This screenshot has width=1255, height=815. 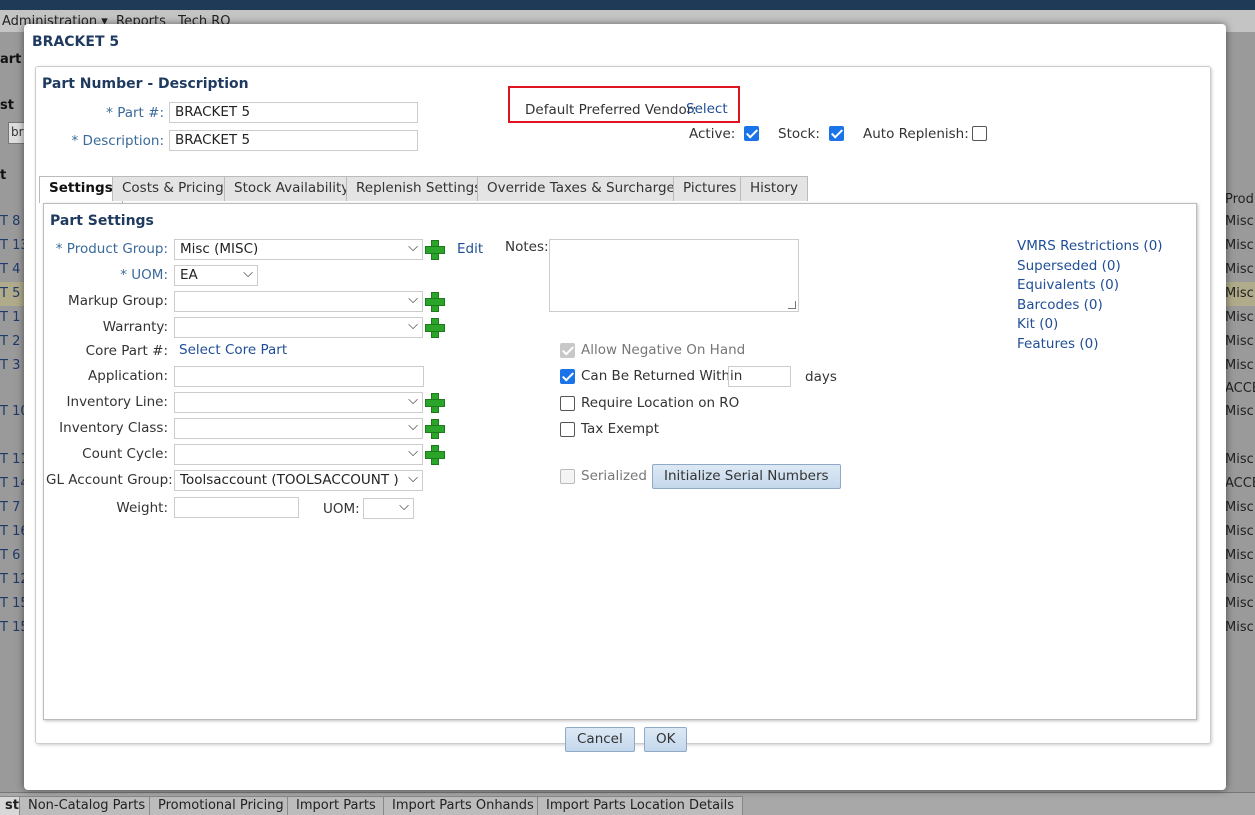 I want to click on require-location-label: Require Location on RO, so click(x=660, y=403).